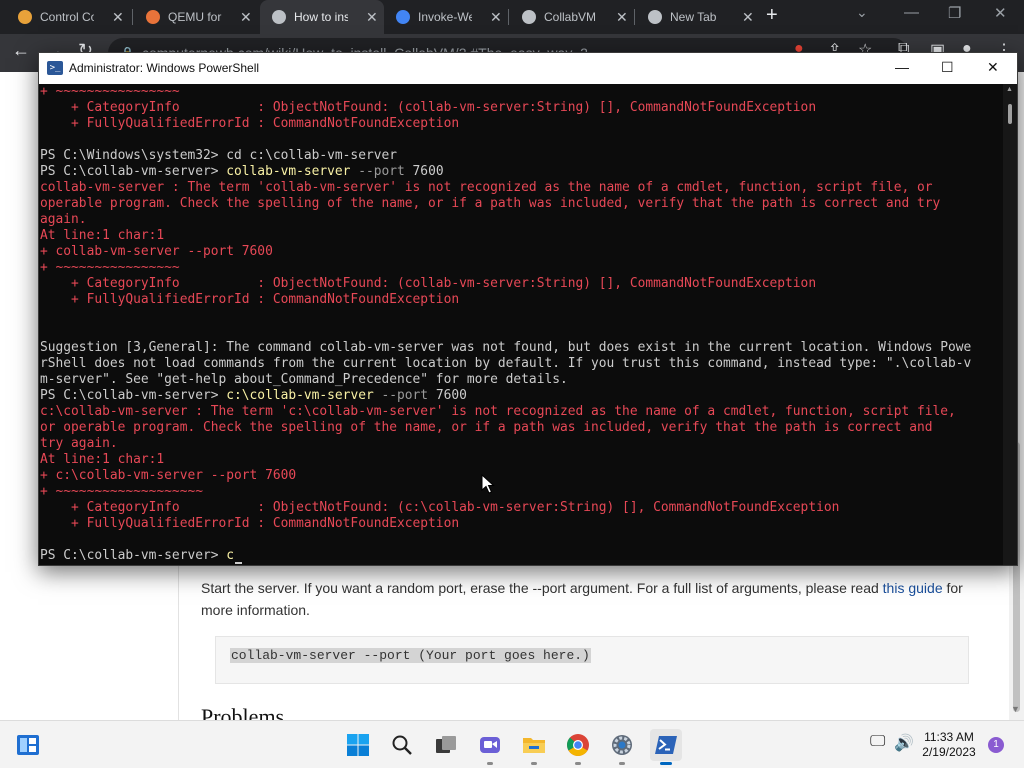  Describe the element at coordinates (862, 12) in the screenshot. I see `chevron-down-icon: ⌄` at that location.